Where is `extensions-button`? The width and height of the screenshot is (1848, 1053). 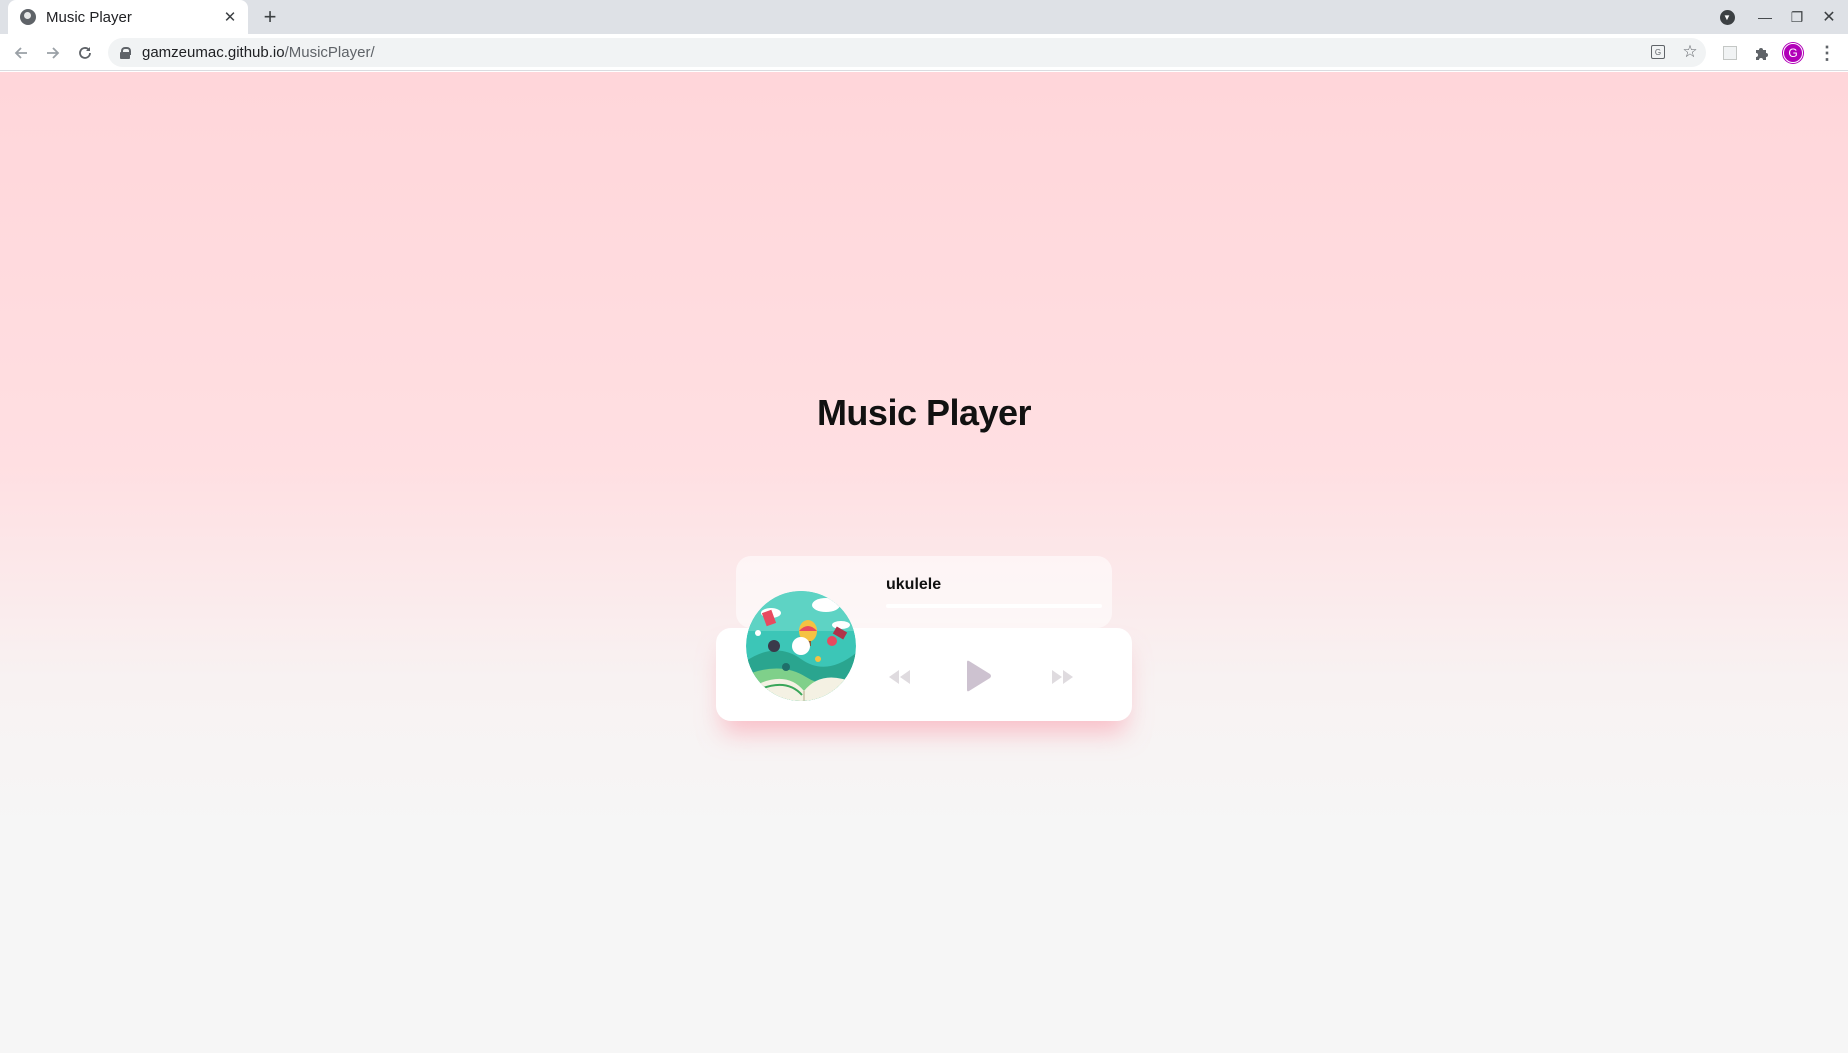
extensions-button is located at coordinates (1762, 53).